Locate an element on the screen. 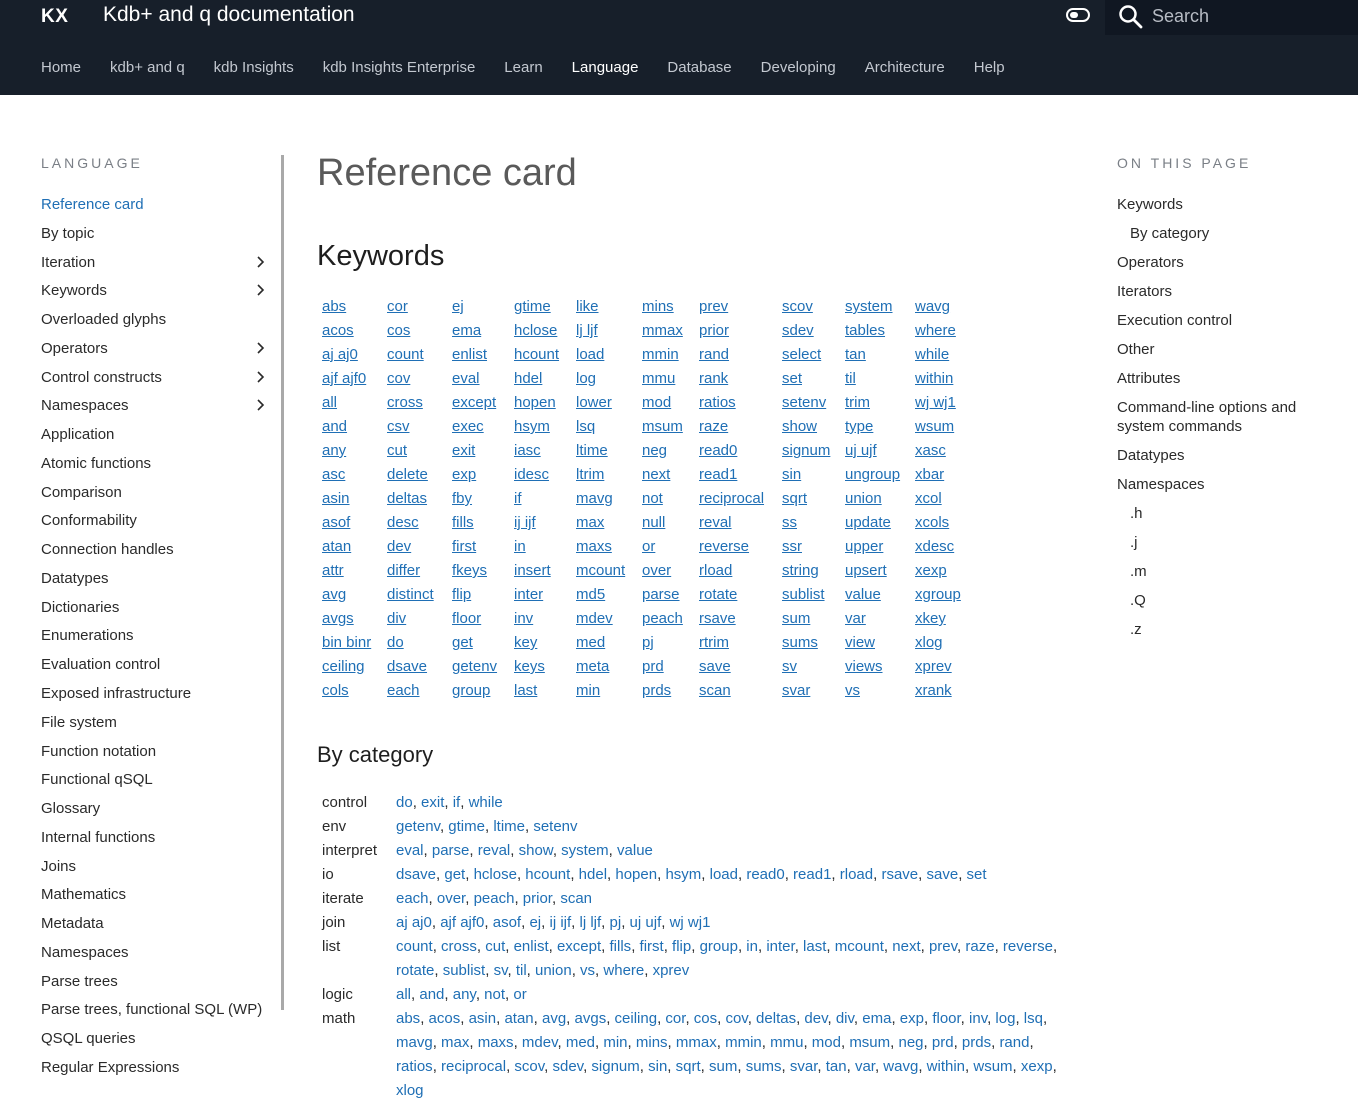 This screenshot has height=1104, width=1358. keyword-link: dev is located at coordinates (410, 549).